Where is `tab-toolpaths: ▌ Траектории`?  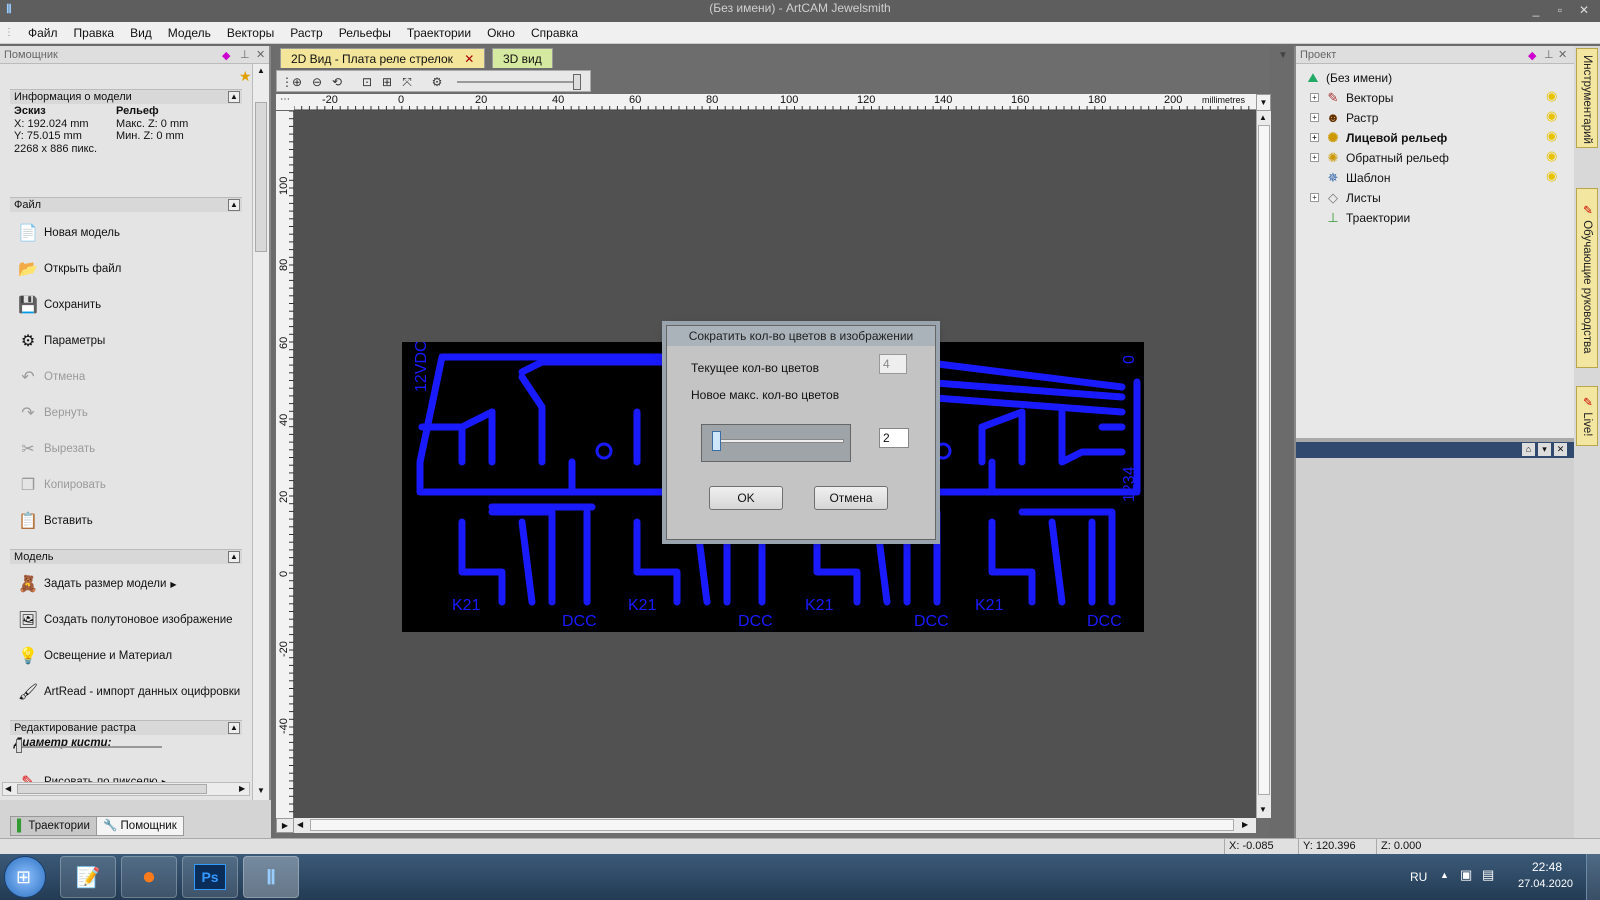 tab-toolpaths: ▌ Траектории is located at coordinates (53, 826).